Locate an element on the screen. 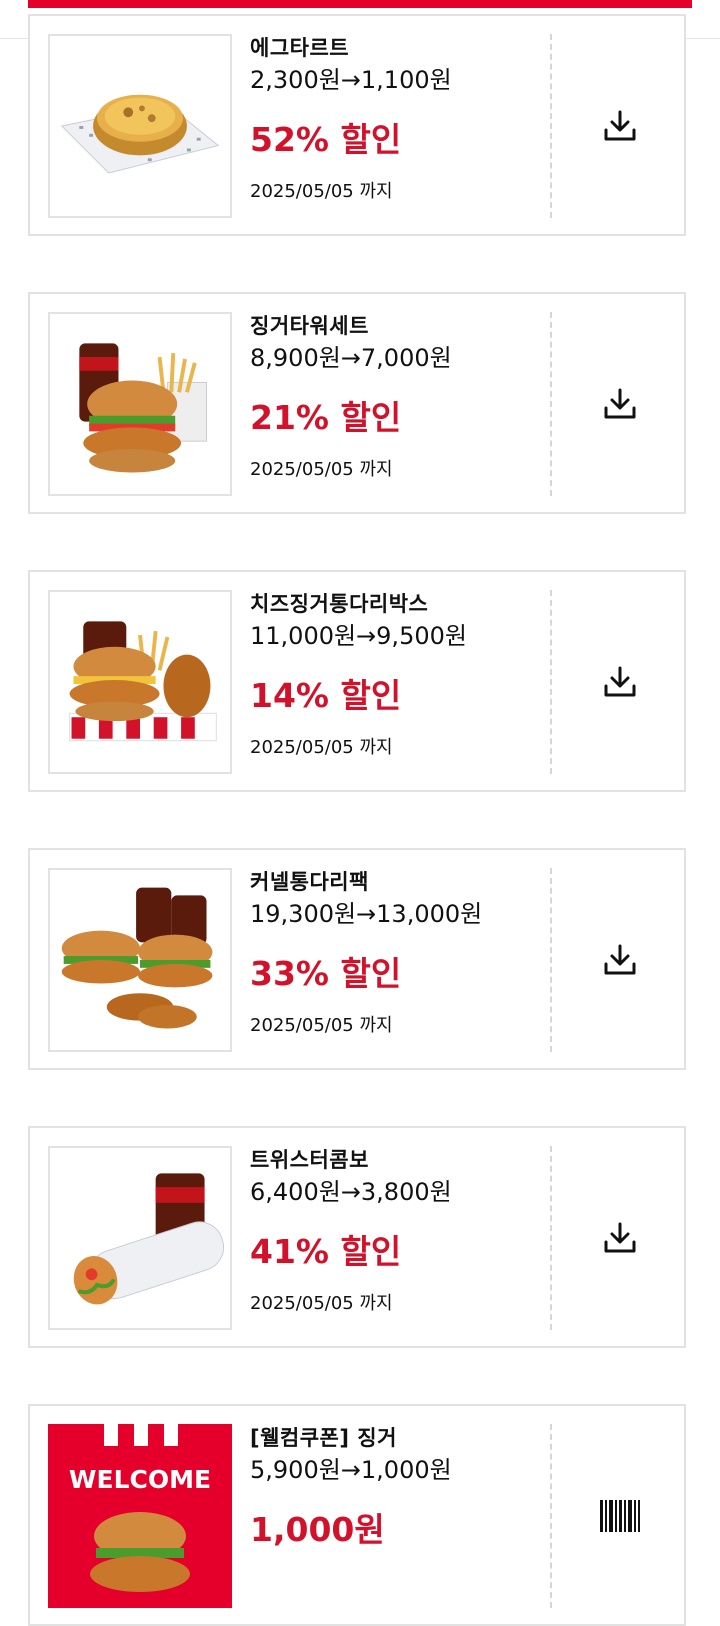 This screenshot has height=1626, width=720. coupon-name: 징거타워세트 is located at coordinates (309, 326).